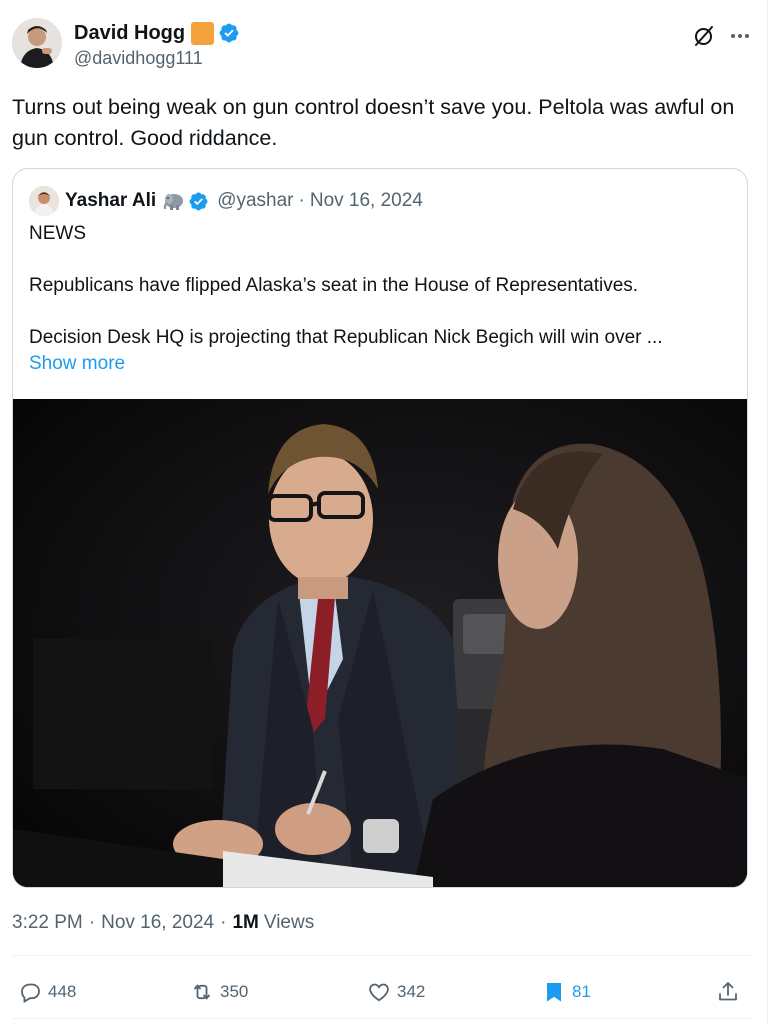 Image resolution: width=773 pixels, height=1024 pixels. I want to click on column-border, so click(767, 512).